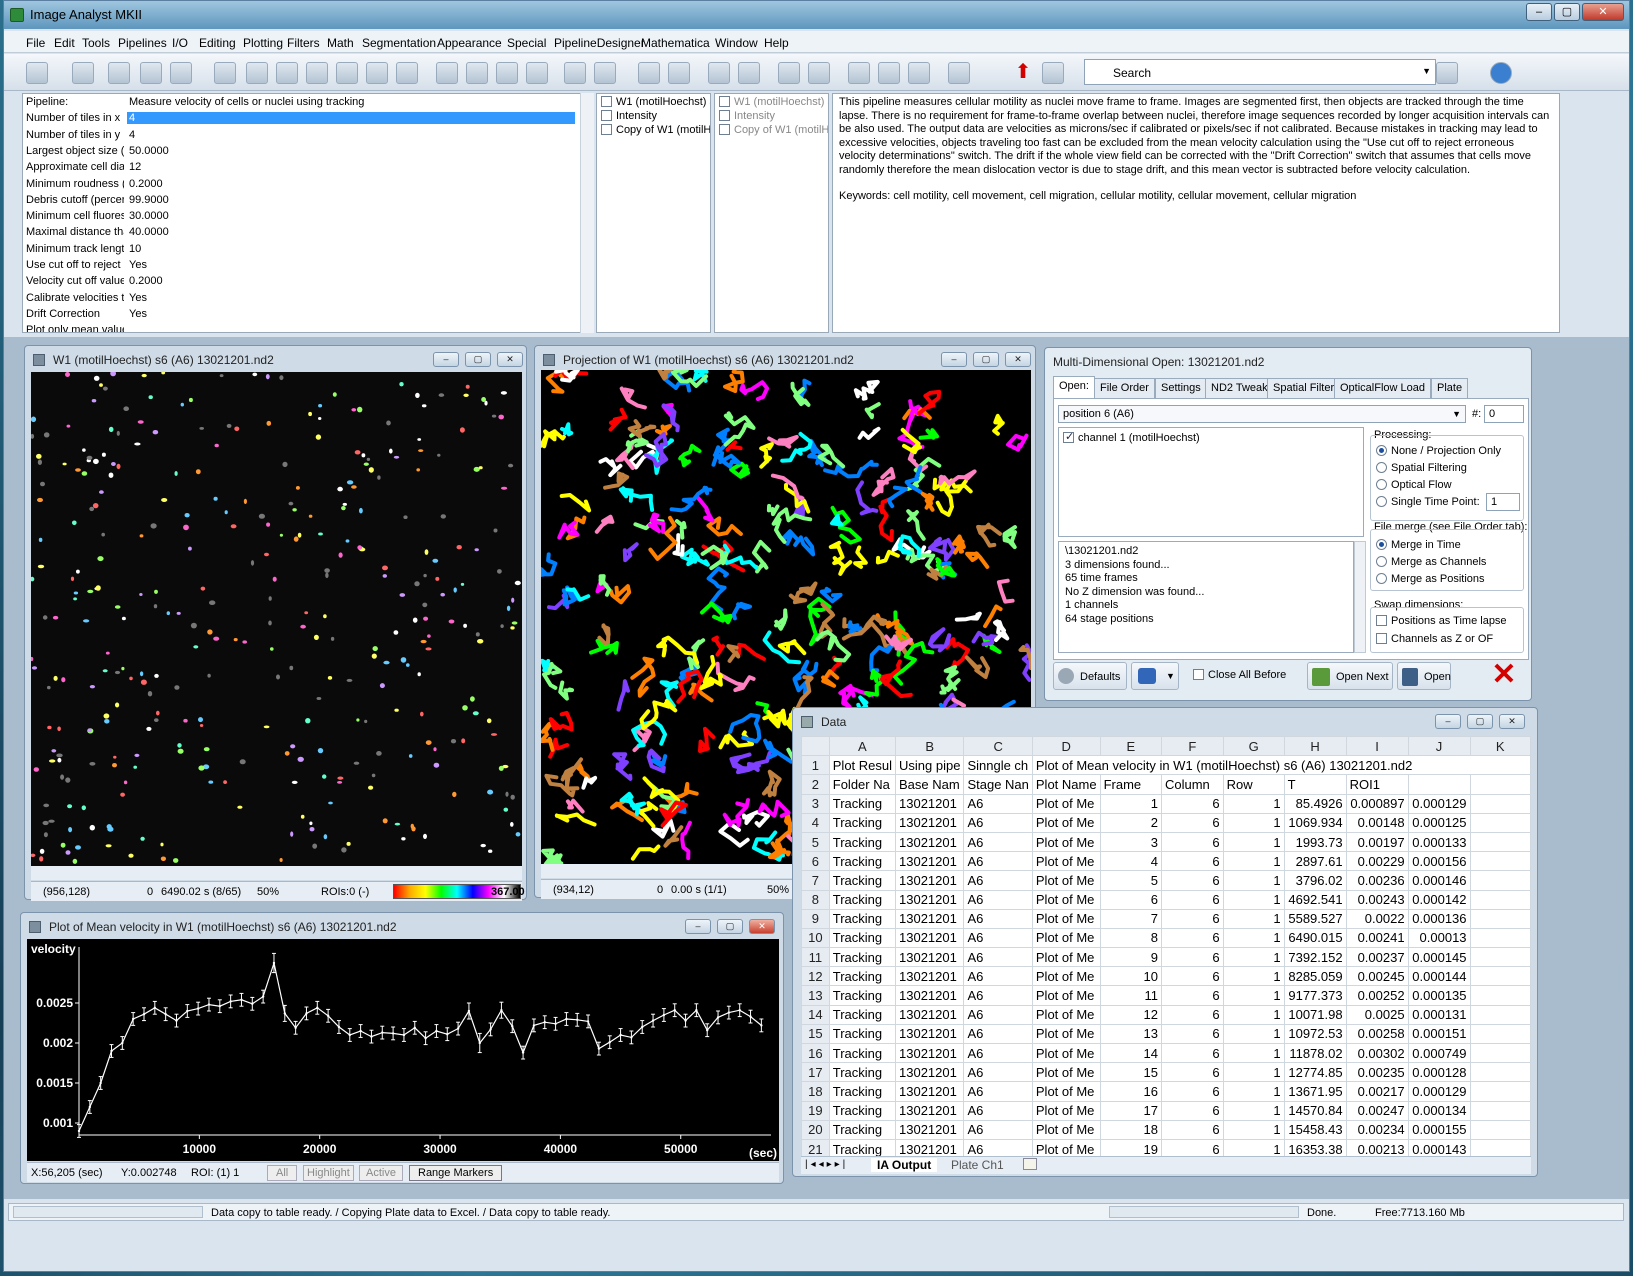 The height and width of the screenshot is (1276, 1633). Describe the element at coordinates (1315, 1147) in the screenshot. I see `cell: 16353.38` at that location.